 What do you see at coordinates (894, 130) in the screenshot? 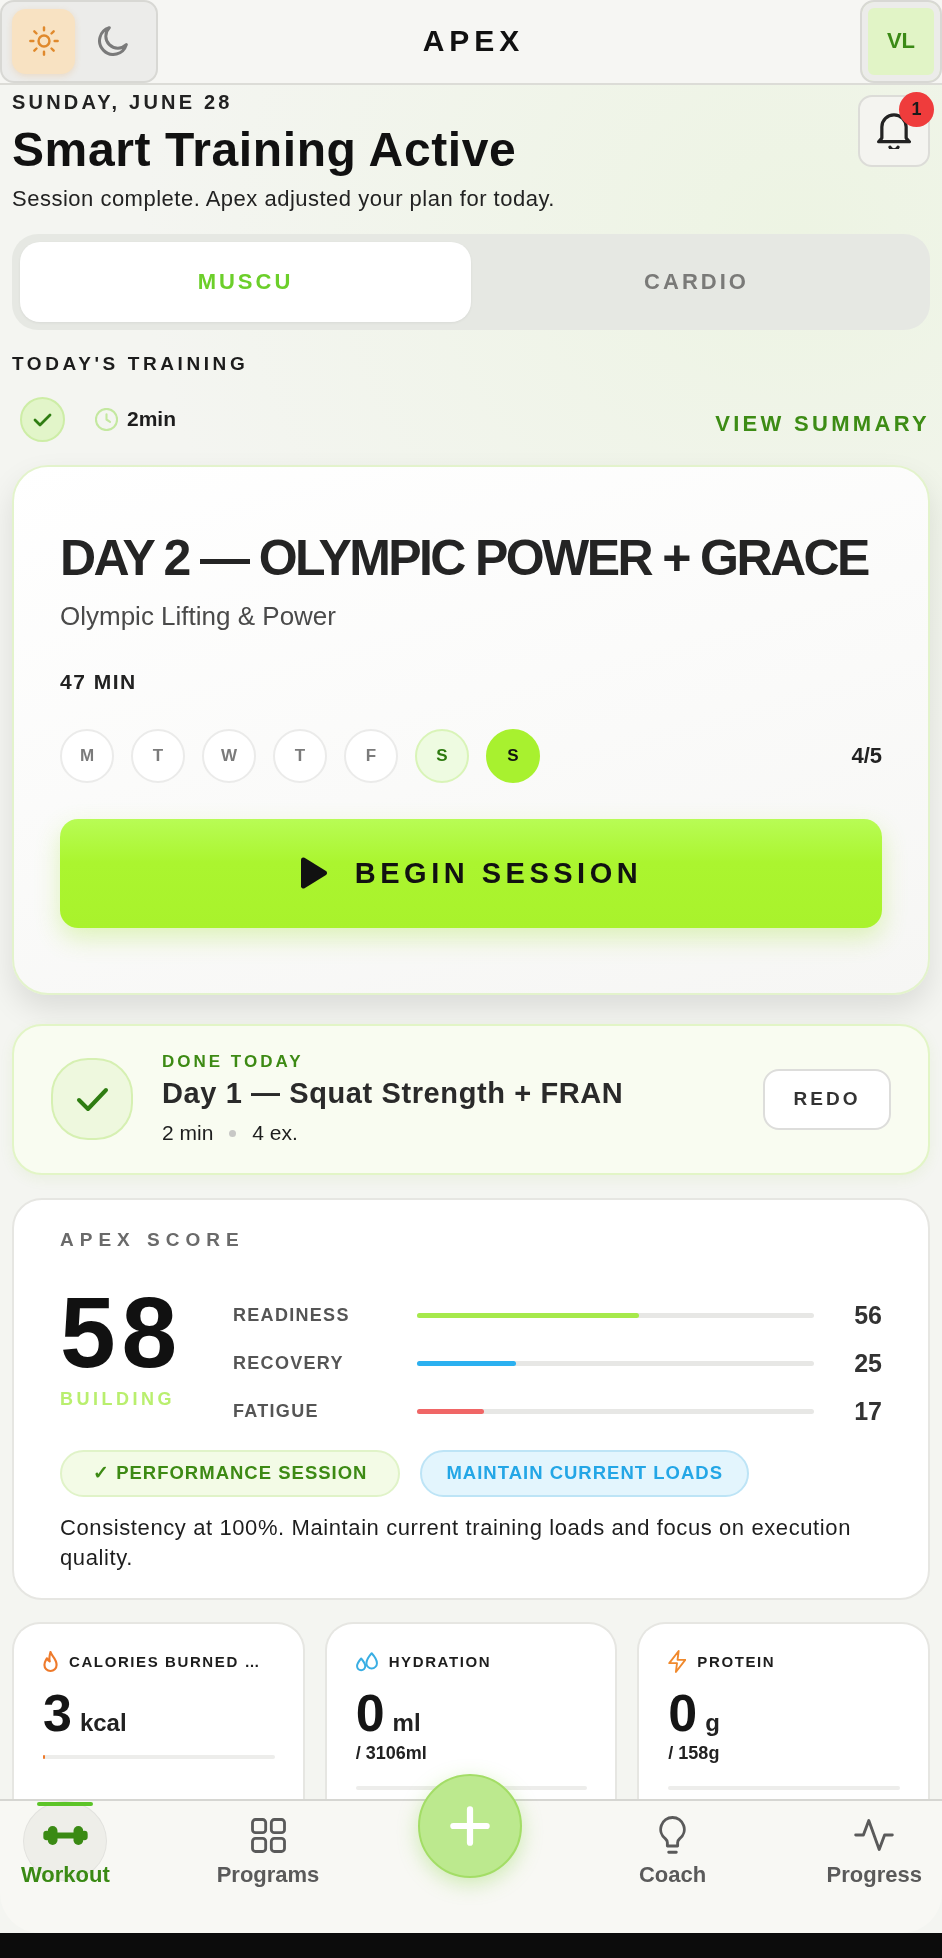
I see `bell-icon` at bounding box center [894, 130].